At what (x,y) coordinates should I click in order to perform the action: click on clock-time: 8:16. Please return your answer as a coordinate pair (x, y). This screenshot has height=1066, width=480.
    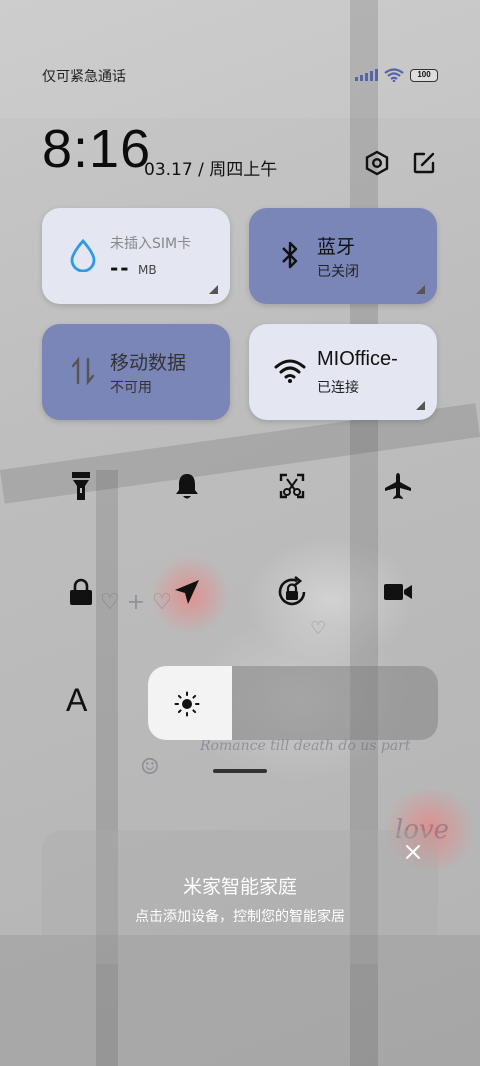
    Looking at the image, I should click on (96, 149).